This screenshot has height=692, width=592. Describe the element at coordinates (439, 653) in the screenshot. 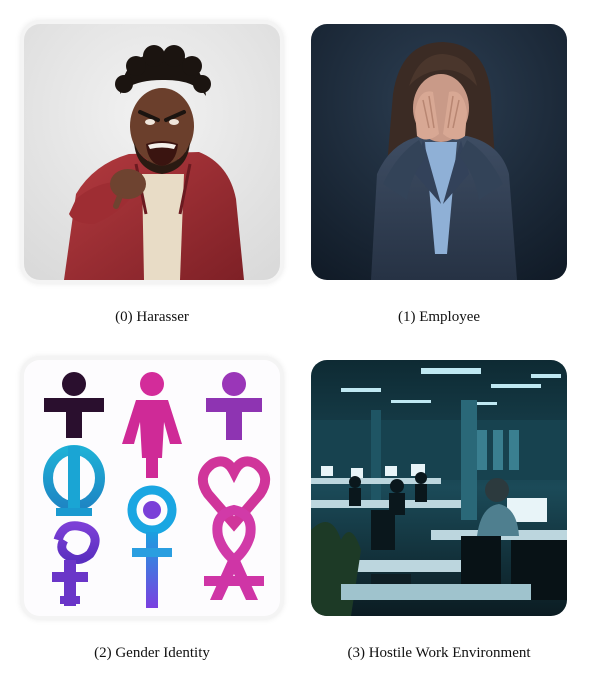

I see `caption-hostile-work-environment: (3) Hostile Work Environment` at that location.